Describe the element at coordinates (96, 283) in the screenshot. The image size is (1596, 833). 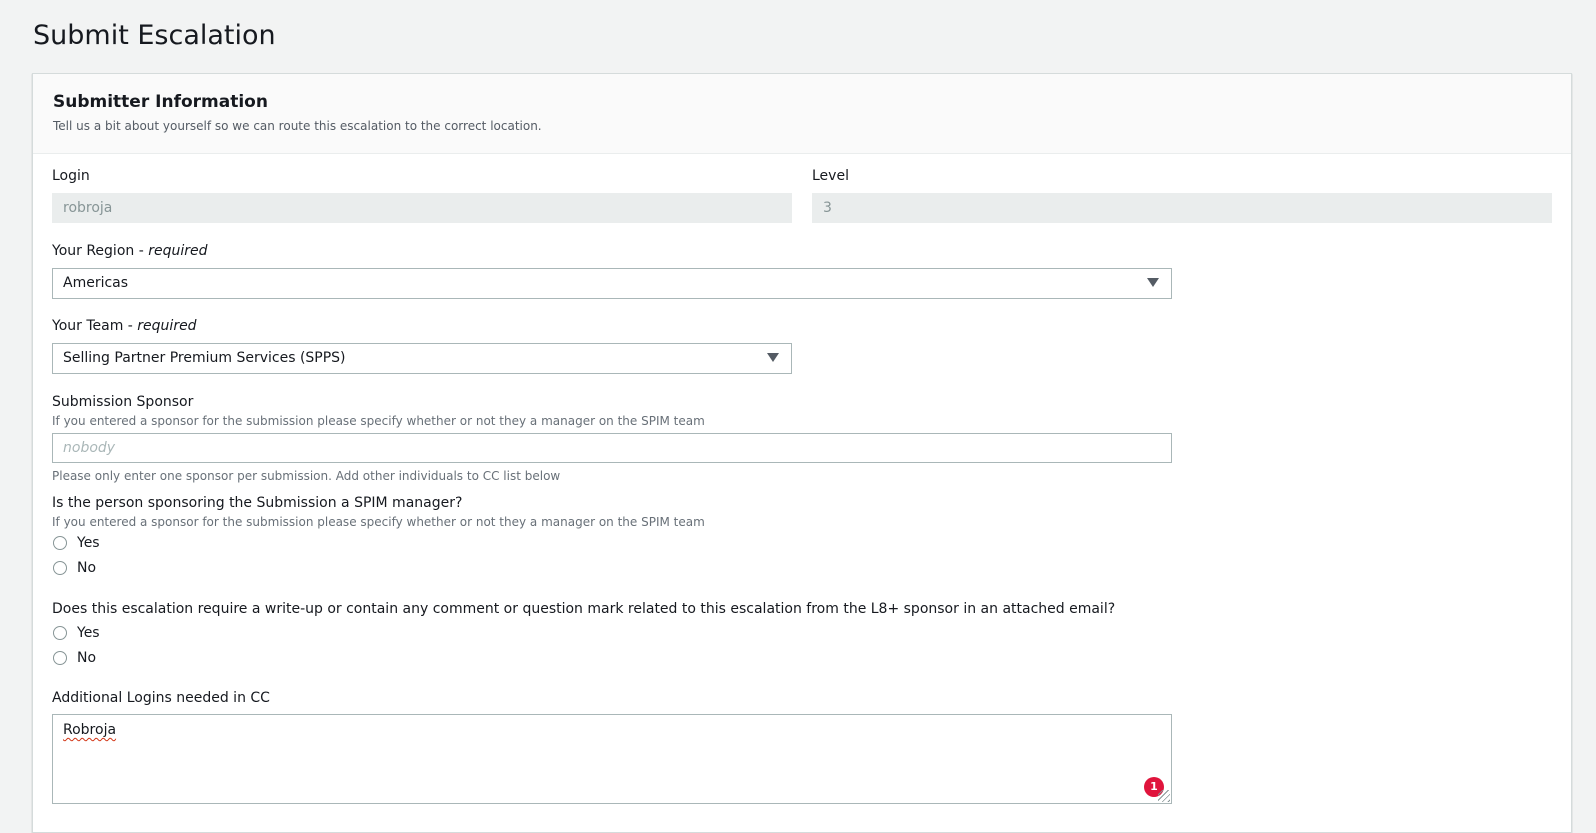
I see `region-value: Americas` at that location.